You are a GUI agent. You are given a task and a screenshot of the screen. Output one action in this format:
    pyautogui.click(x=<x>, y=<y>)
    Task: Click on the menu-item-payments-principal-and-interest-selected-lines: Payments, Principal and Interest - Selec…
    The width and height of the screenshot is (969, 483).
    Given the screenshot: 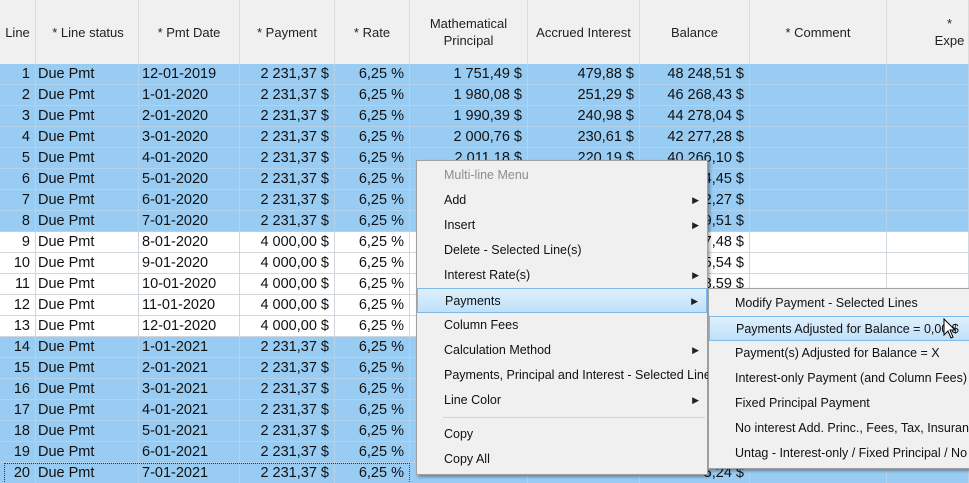 What is the action you would take?
    pyautogui.click(x=567, y=375)
    